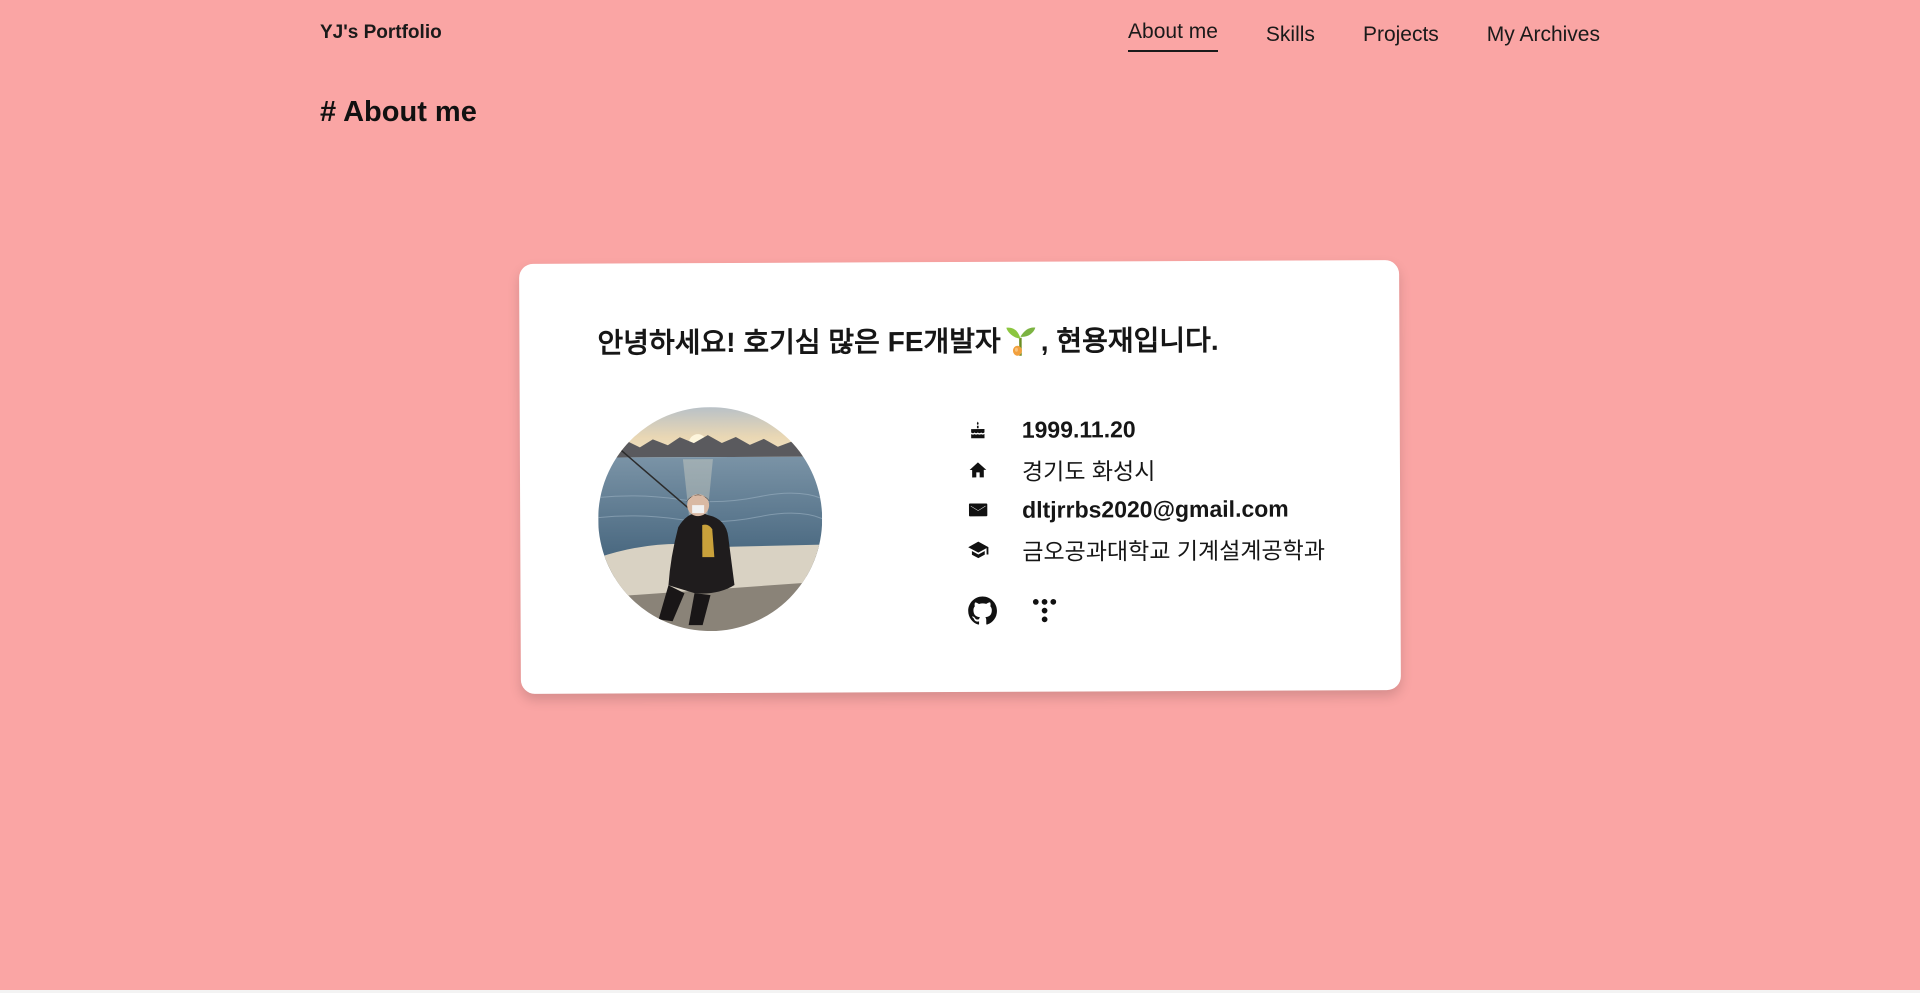 This screenshot has height=993, width=1920. What do you see at coordinates (1021, 340) in the screenshot?
I see `sprout-icon` at bounding box center [1021, 340].